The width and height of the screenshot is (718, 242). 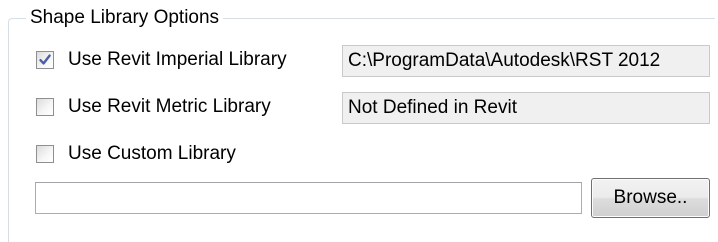 What do you see at coordinates (526, 61) in the screenshot?
I see `imperial-library-path: C:\ProgramData\Autodesk\RST 2012` at bounding box center [526, 61].